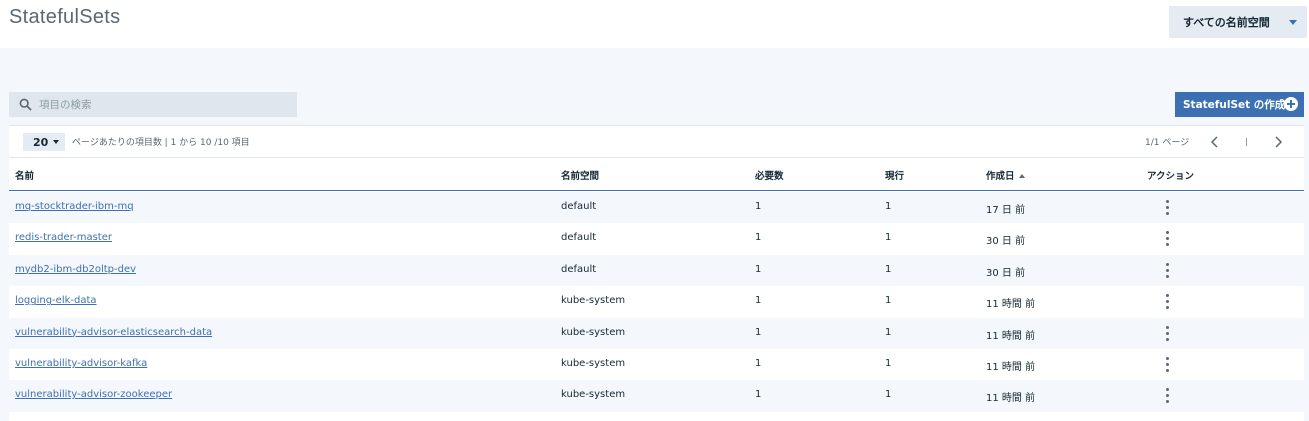  I want to click on column-header-current: 現行, so click(894, 175).